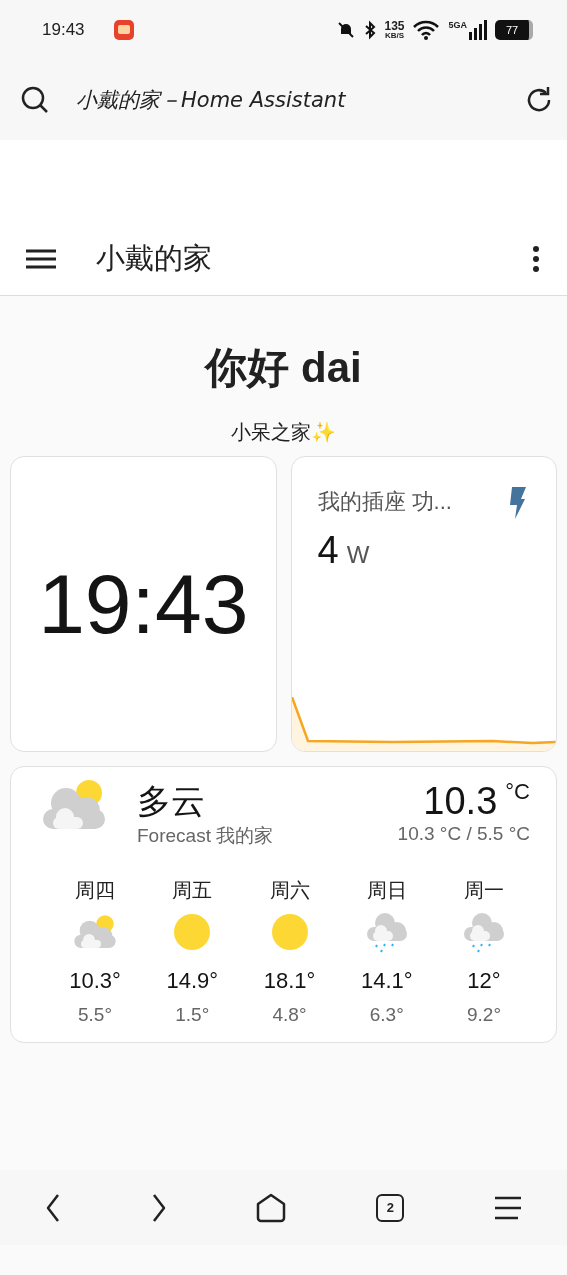 The image size is (567, 1275). Describe the element at coordinates (517, 503) in the screenshot. I see `lightning-icon` at that location.